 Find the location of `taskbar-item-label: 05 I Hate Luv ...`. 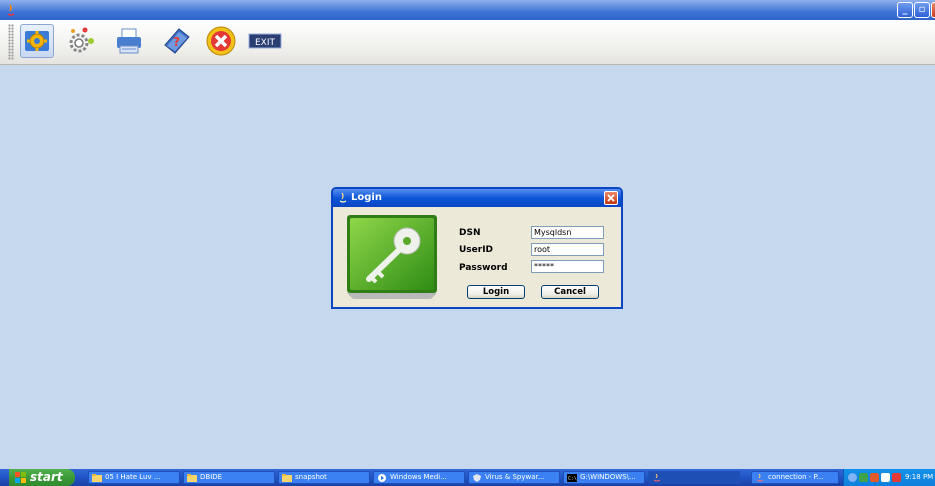

taskbar-item-label: 05 I Hate Luv ... is located at coordinates (133, 477).